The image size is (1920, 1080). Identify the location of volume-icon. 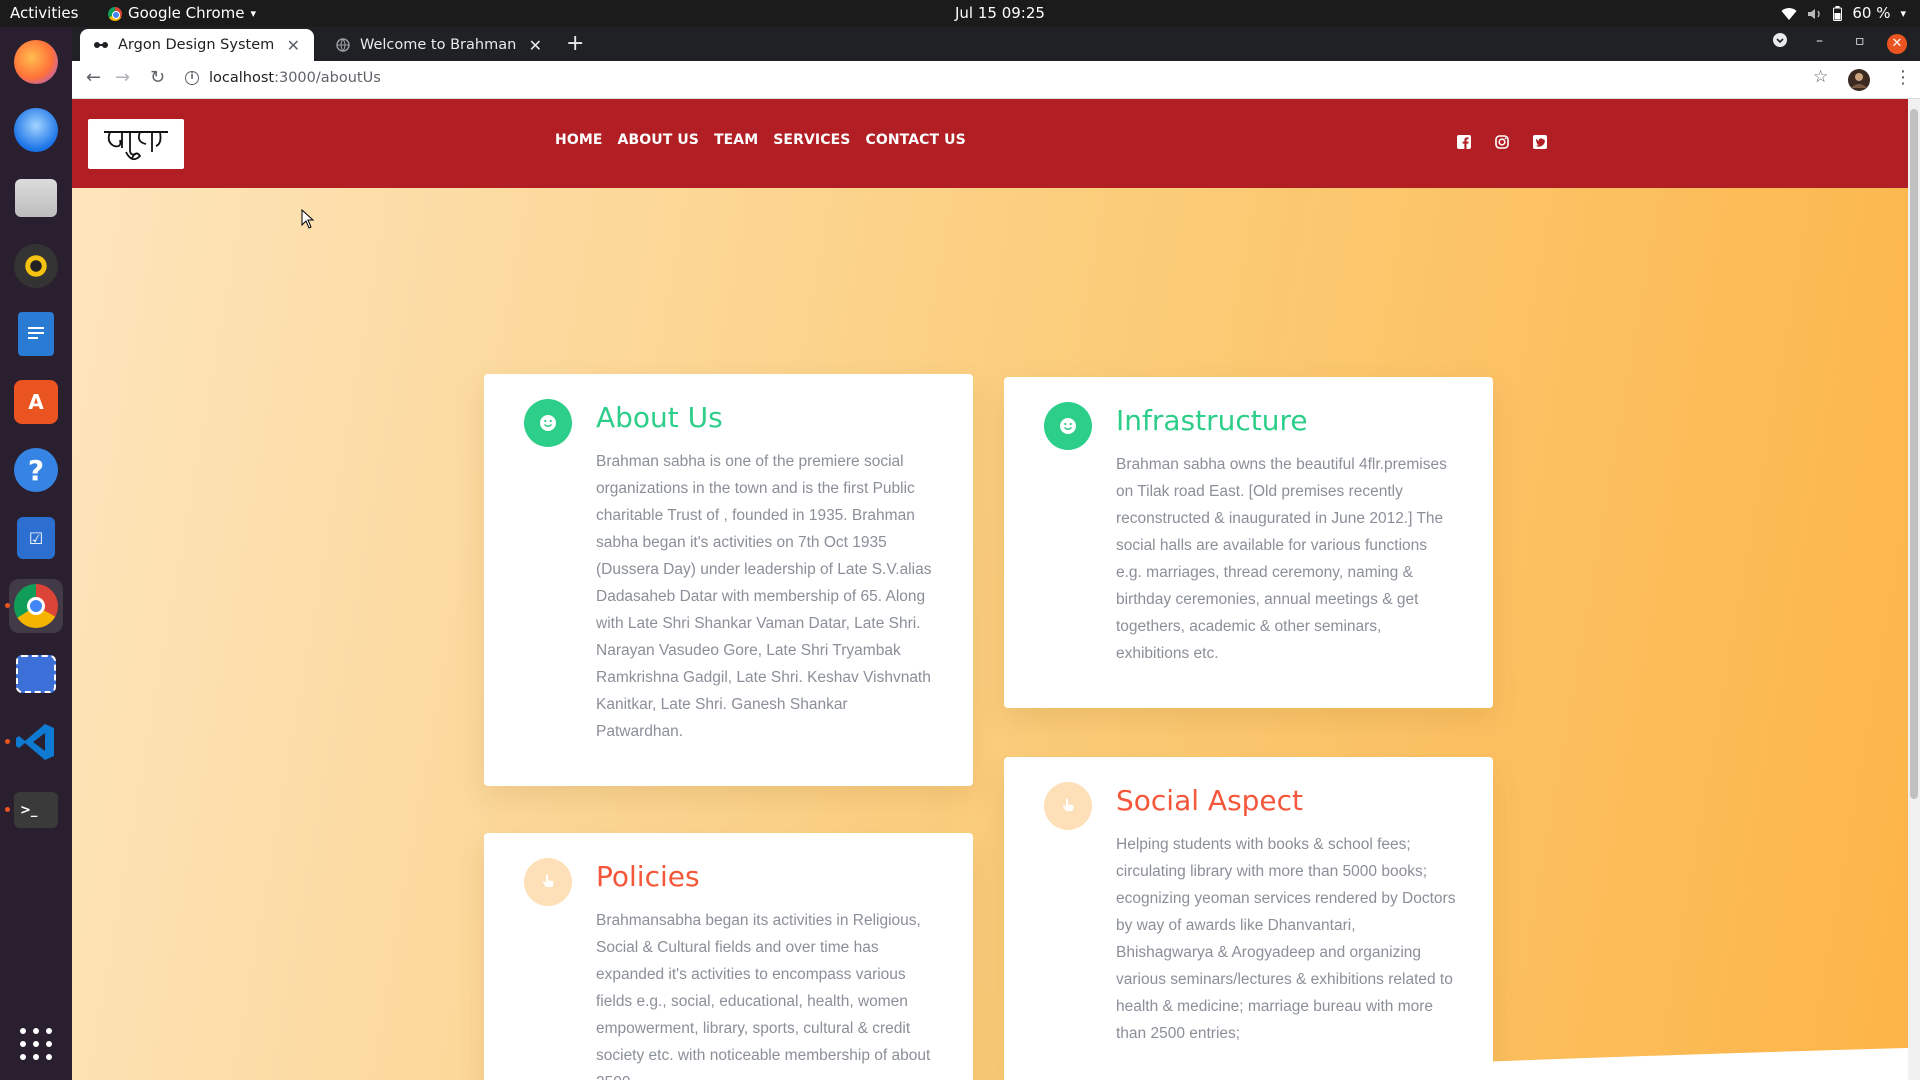
(1814, 13).